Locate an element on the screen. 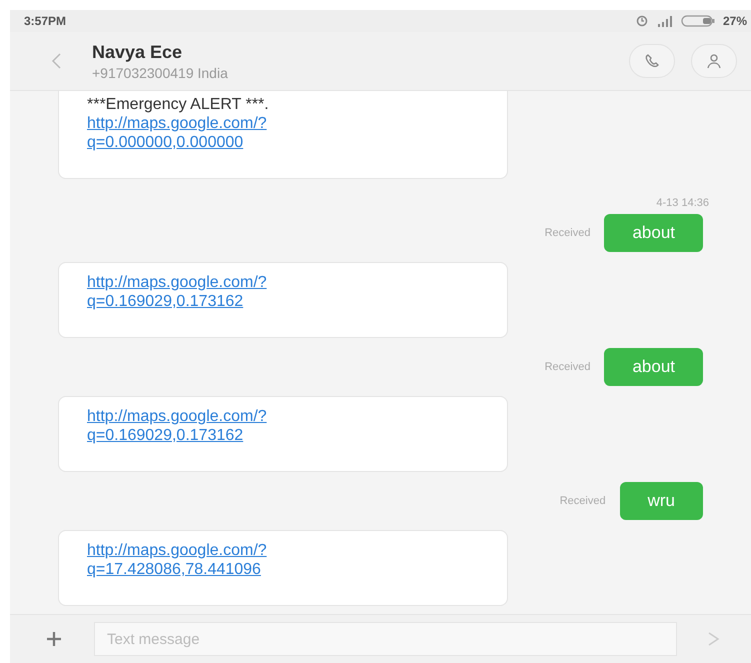  signal-icon is located at coordinates (664, 21).